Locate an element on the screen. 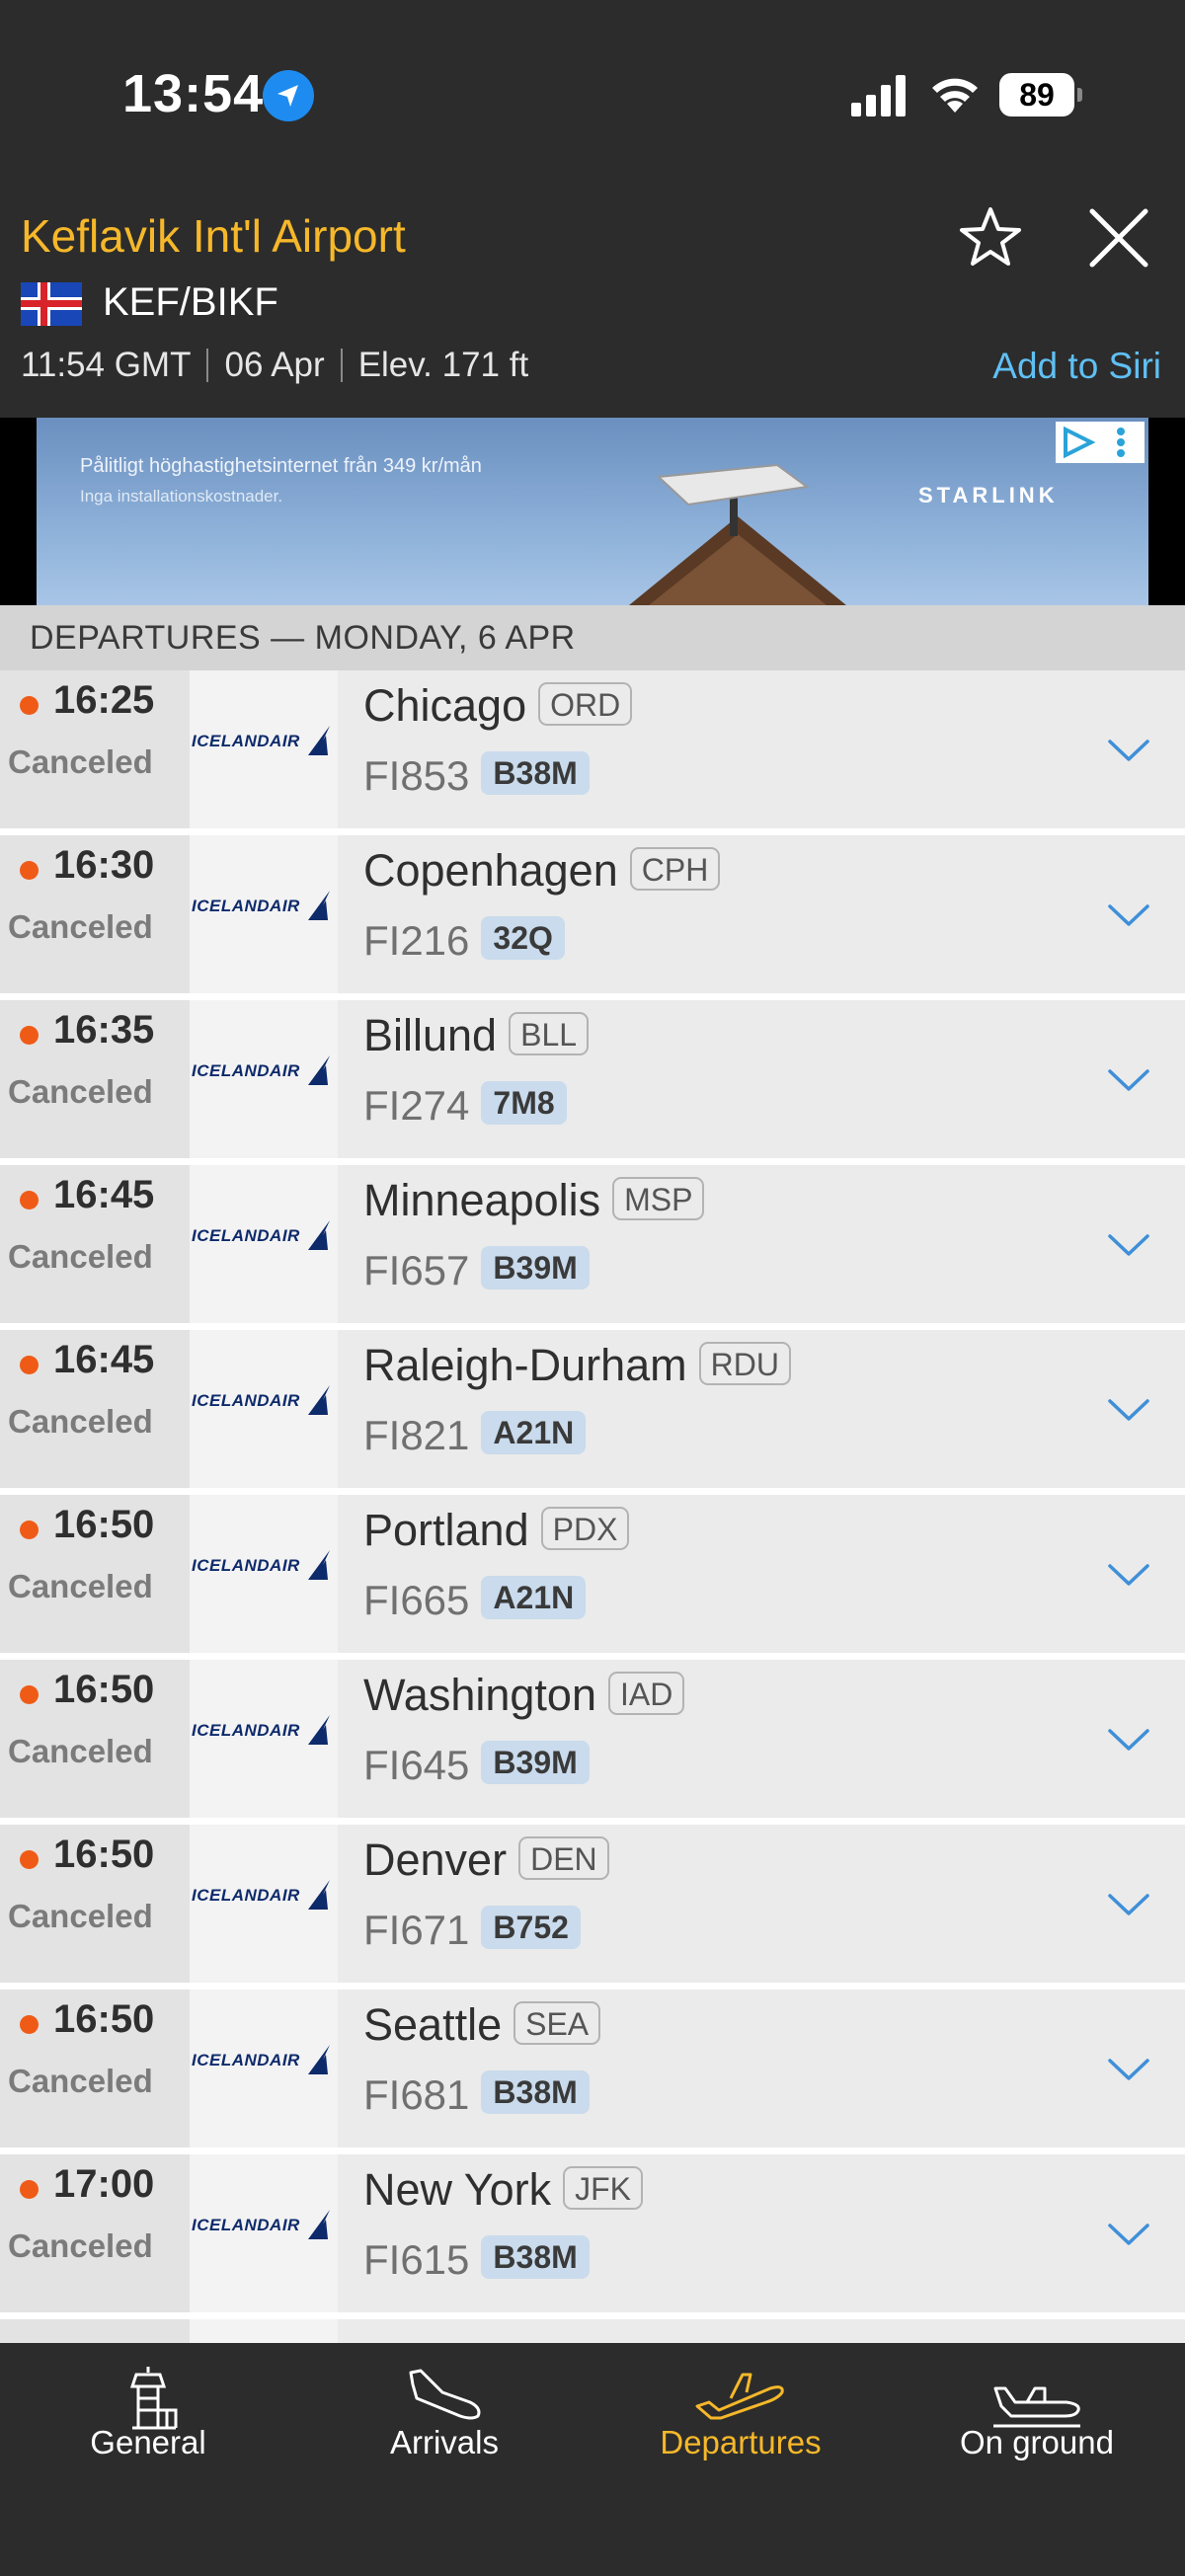 The height and width of the screenshot is (2576, 1185). destination-iata-badge: BLL is located at coordinates (550, 1033).